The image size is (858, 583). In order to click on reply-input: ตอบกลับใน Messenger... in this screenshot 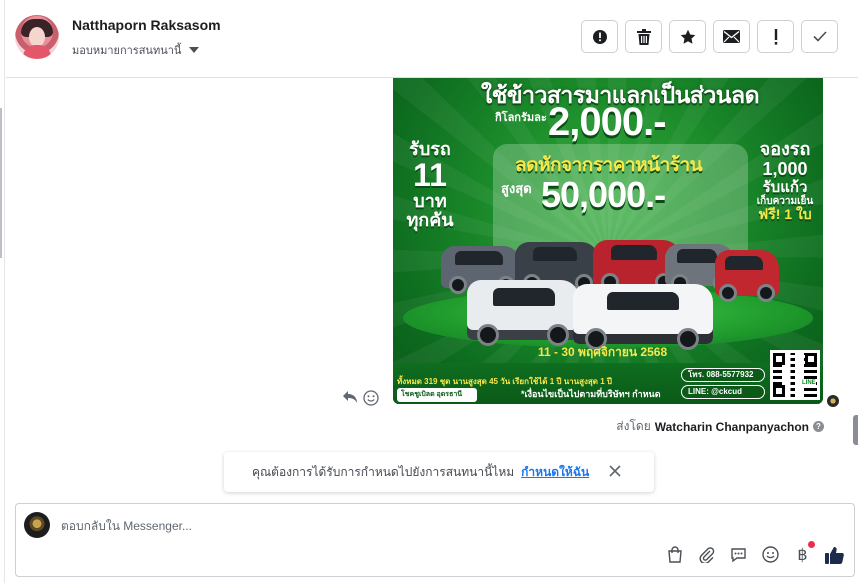, I will do `click(126, 526)`.